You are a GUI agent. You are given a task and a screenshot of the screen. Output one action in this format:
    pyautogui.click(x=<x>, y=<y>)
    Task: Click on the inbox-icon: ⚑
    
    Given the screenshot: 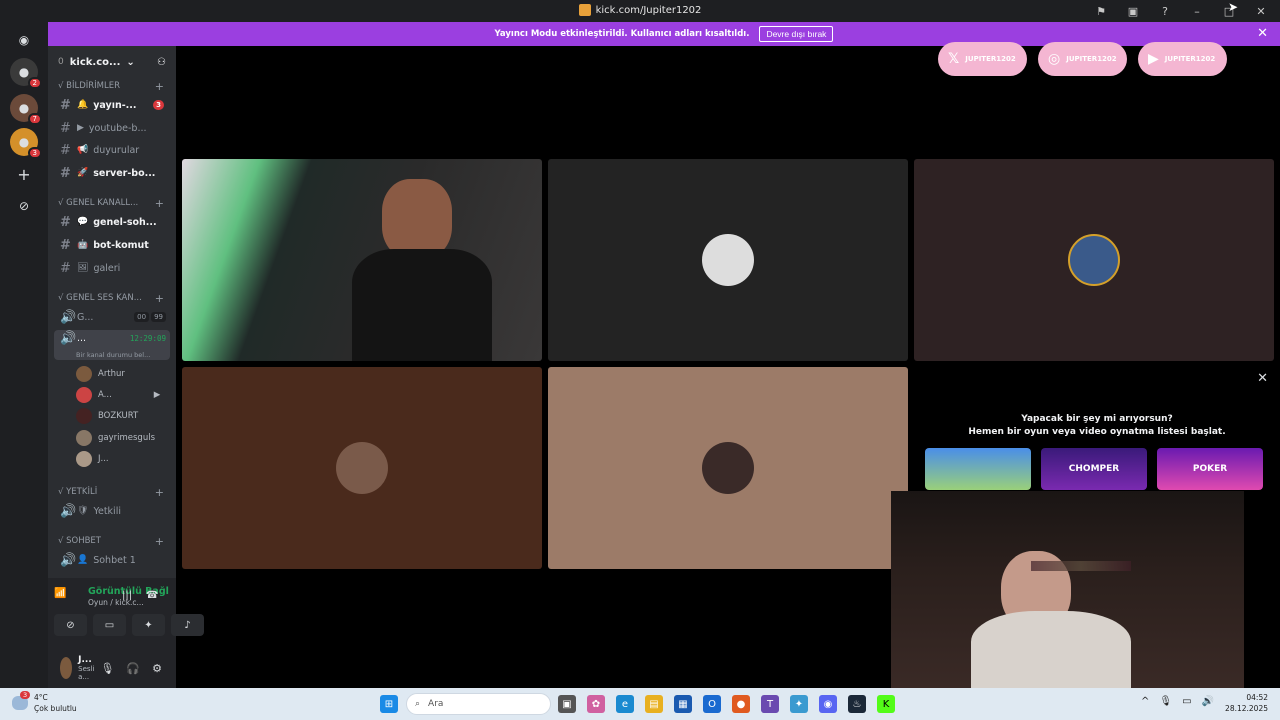 What is the action you would take?
    pyautogui.click(x=1101, y=11)
    